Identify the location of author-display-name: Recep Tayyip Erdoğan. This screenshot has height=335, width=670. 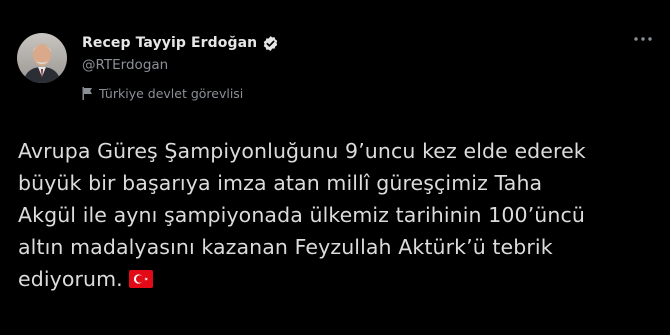
(169, 43).